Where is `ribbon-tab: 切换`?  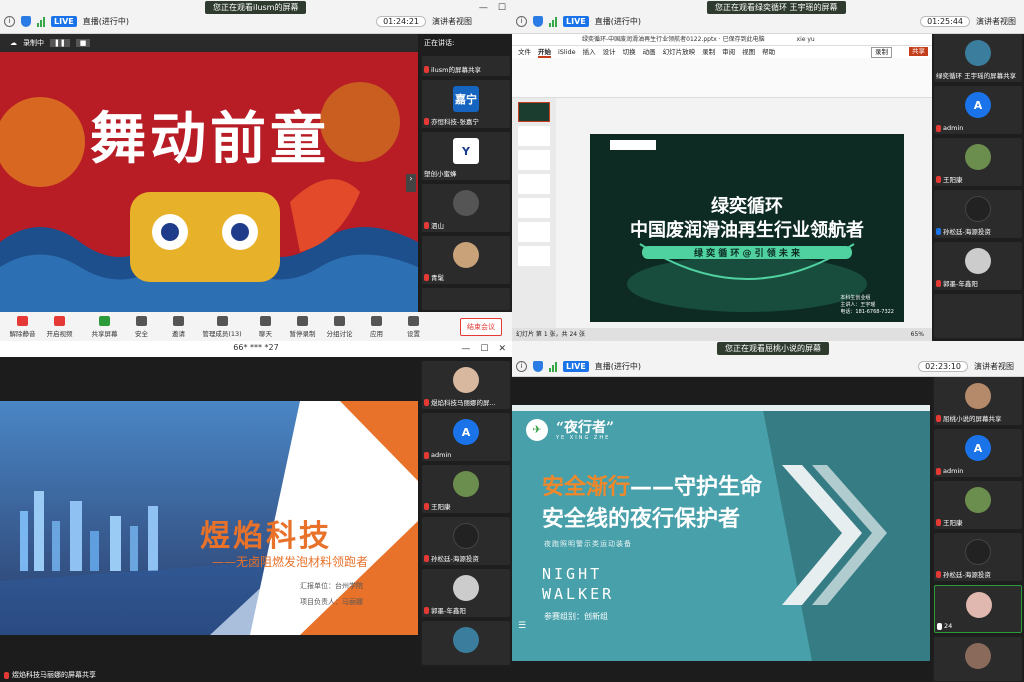
ribbon-tab: 切换 is located at coordinates (629, 52).